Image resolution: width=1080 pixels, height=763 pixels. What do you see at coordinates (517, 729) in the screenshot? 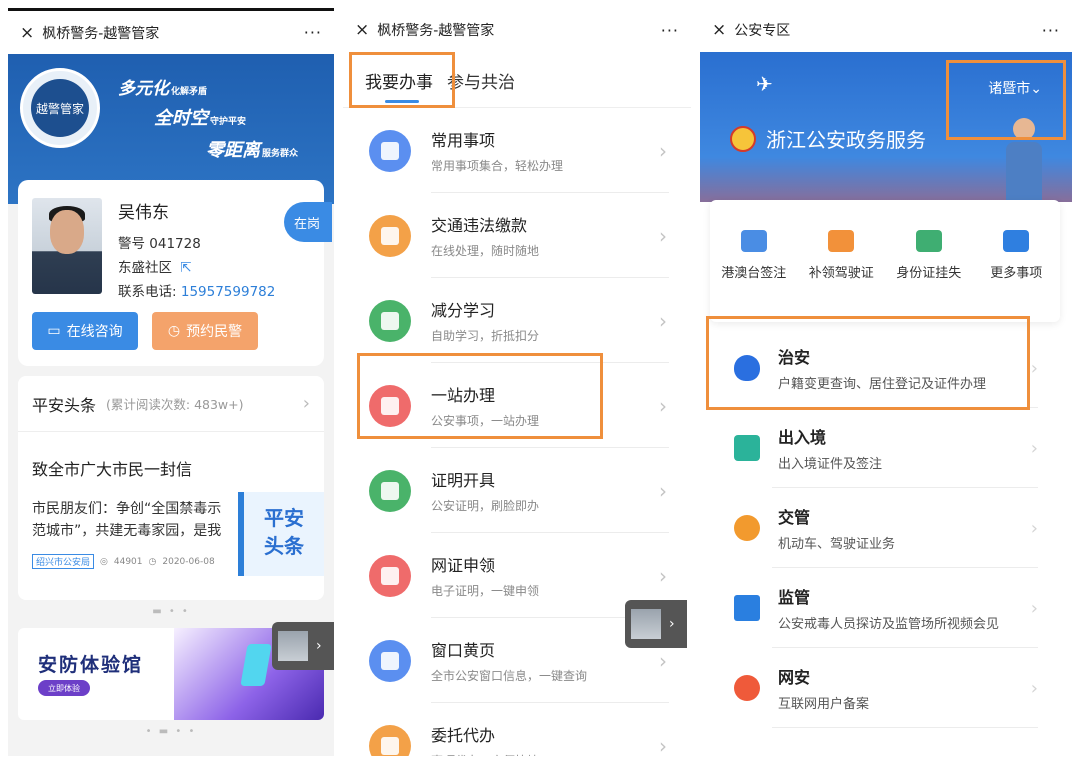
I see `service-list-item: 委托代办事项代办，方便快捷 ›` at bounding box center [517, 729].